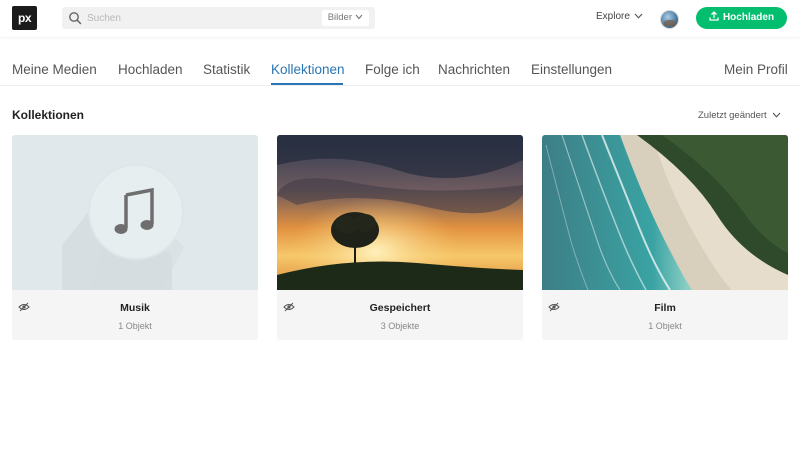 The height and width of the screenshot is (450, 800). Describe the element at coordinates (226, 69) in the screenshot. I see `tab-statistik: Statistik` at that location.